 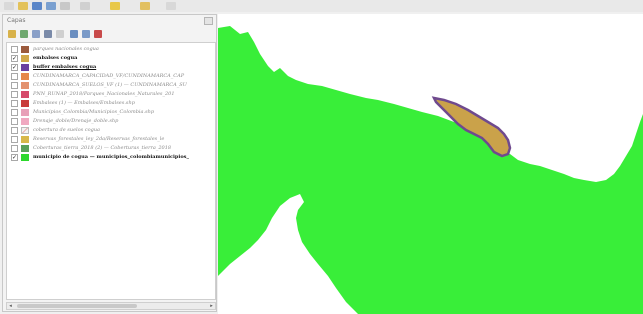 What do you see at coordinates (37, 6) in the screenshot?
I see `save-project-icon` at bounding box center [37, 6].